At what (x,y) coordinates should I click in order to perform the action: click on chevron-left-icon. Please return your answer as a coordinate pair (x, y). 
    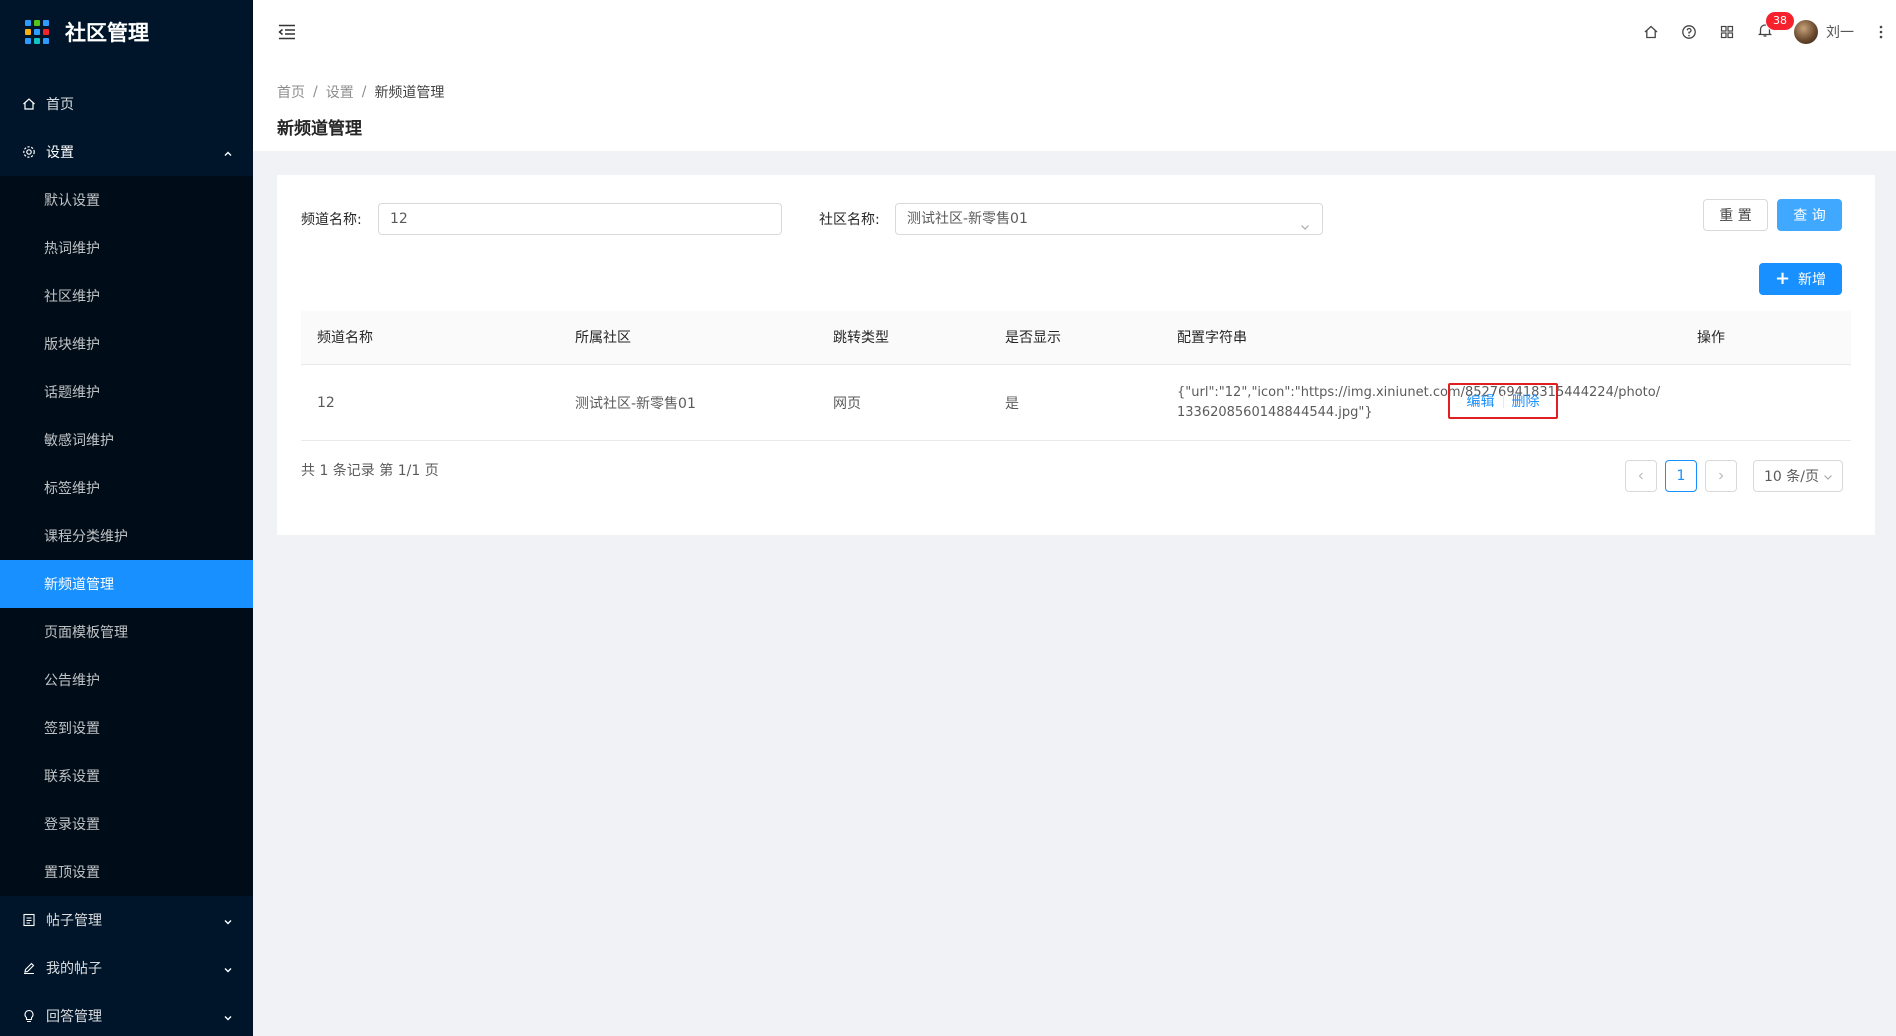
    Looking at the image, I should click on (1640, 476).